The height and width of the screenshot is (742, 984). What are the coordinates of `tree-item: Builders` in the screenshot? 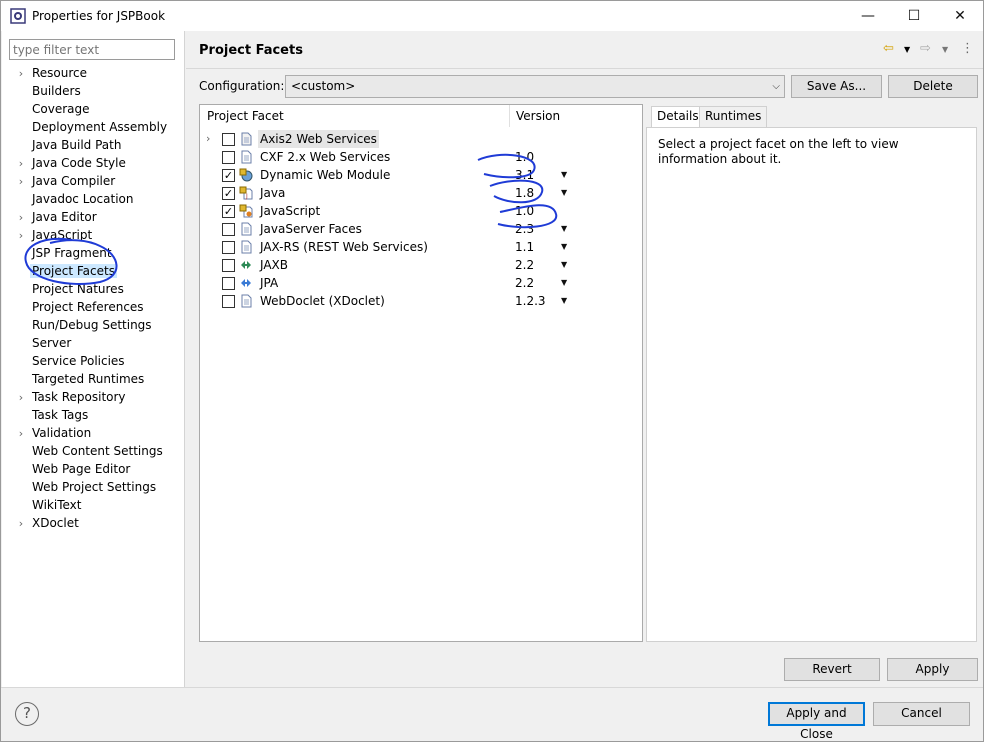 It's located at (47, 91).